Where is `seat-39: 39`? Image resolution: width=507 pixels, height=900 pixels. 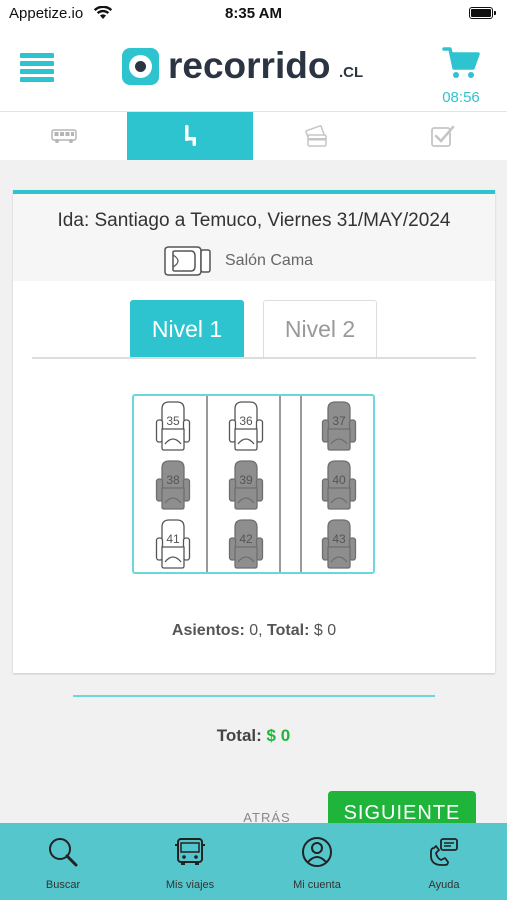 seat-39: 39 is located at coordinates (246, 485).